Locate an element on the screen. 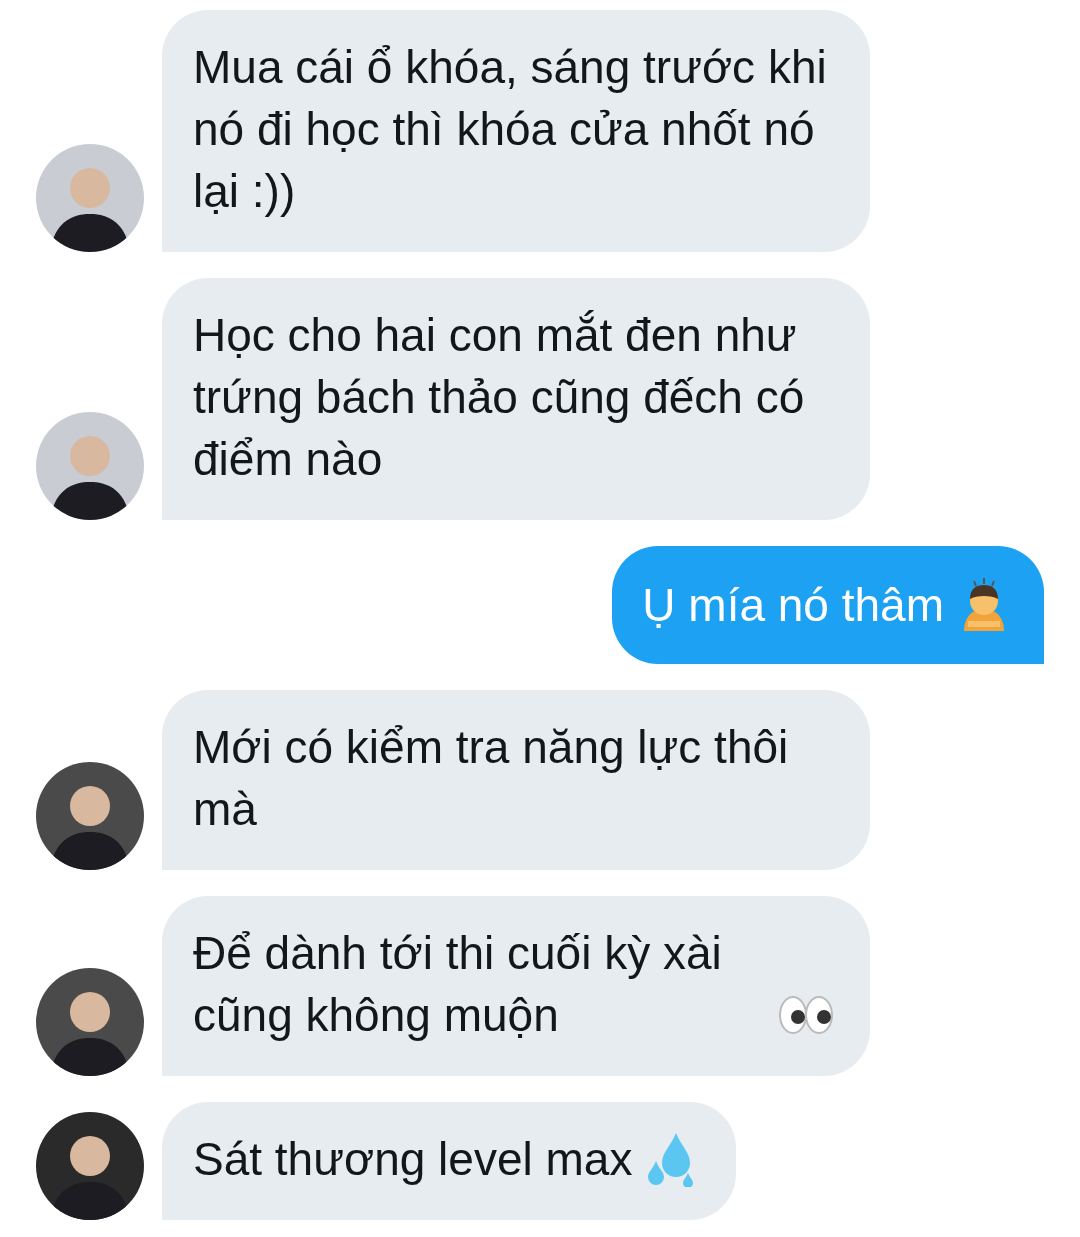  message-text: Mới có kiểm tra năng lực thôi mà is located at coordinates (491, 778).